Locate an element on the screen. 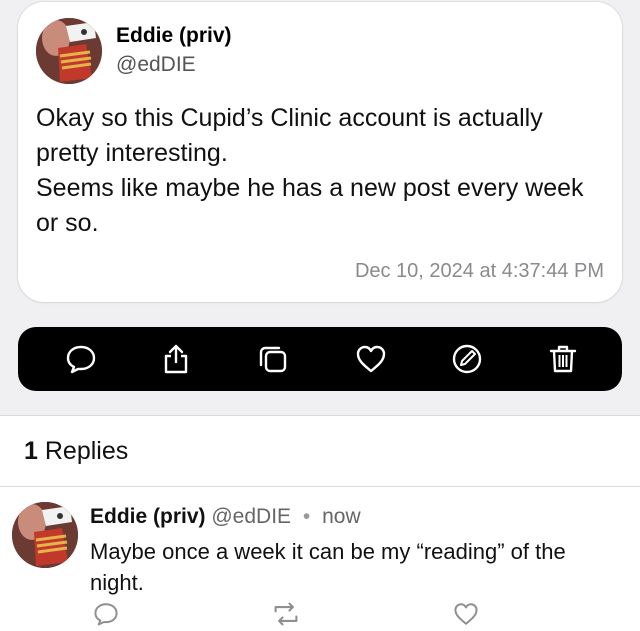 This screenshot has height=631, width=640. share-button is located at coordinates (176, 359).